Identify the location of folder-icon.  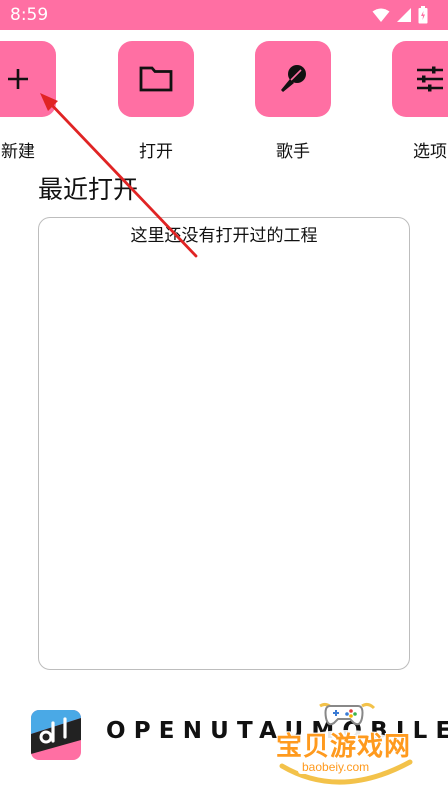
(156, 79).